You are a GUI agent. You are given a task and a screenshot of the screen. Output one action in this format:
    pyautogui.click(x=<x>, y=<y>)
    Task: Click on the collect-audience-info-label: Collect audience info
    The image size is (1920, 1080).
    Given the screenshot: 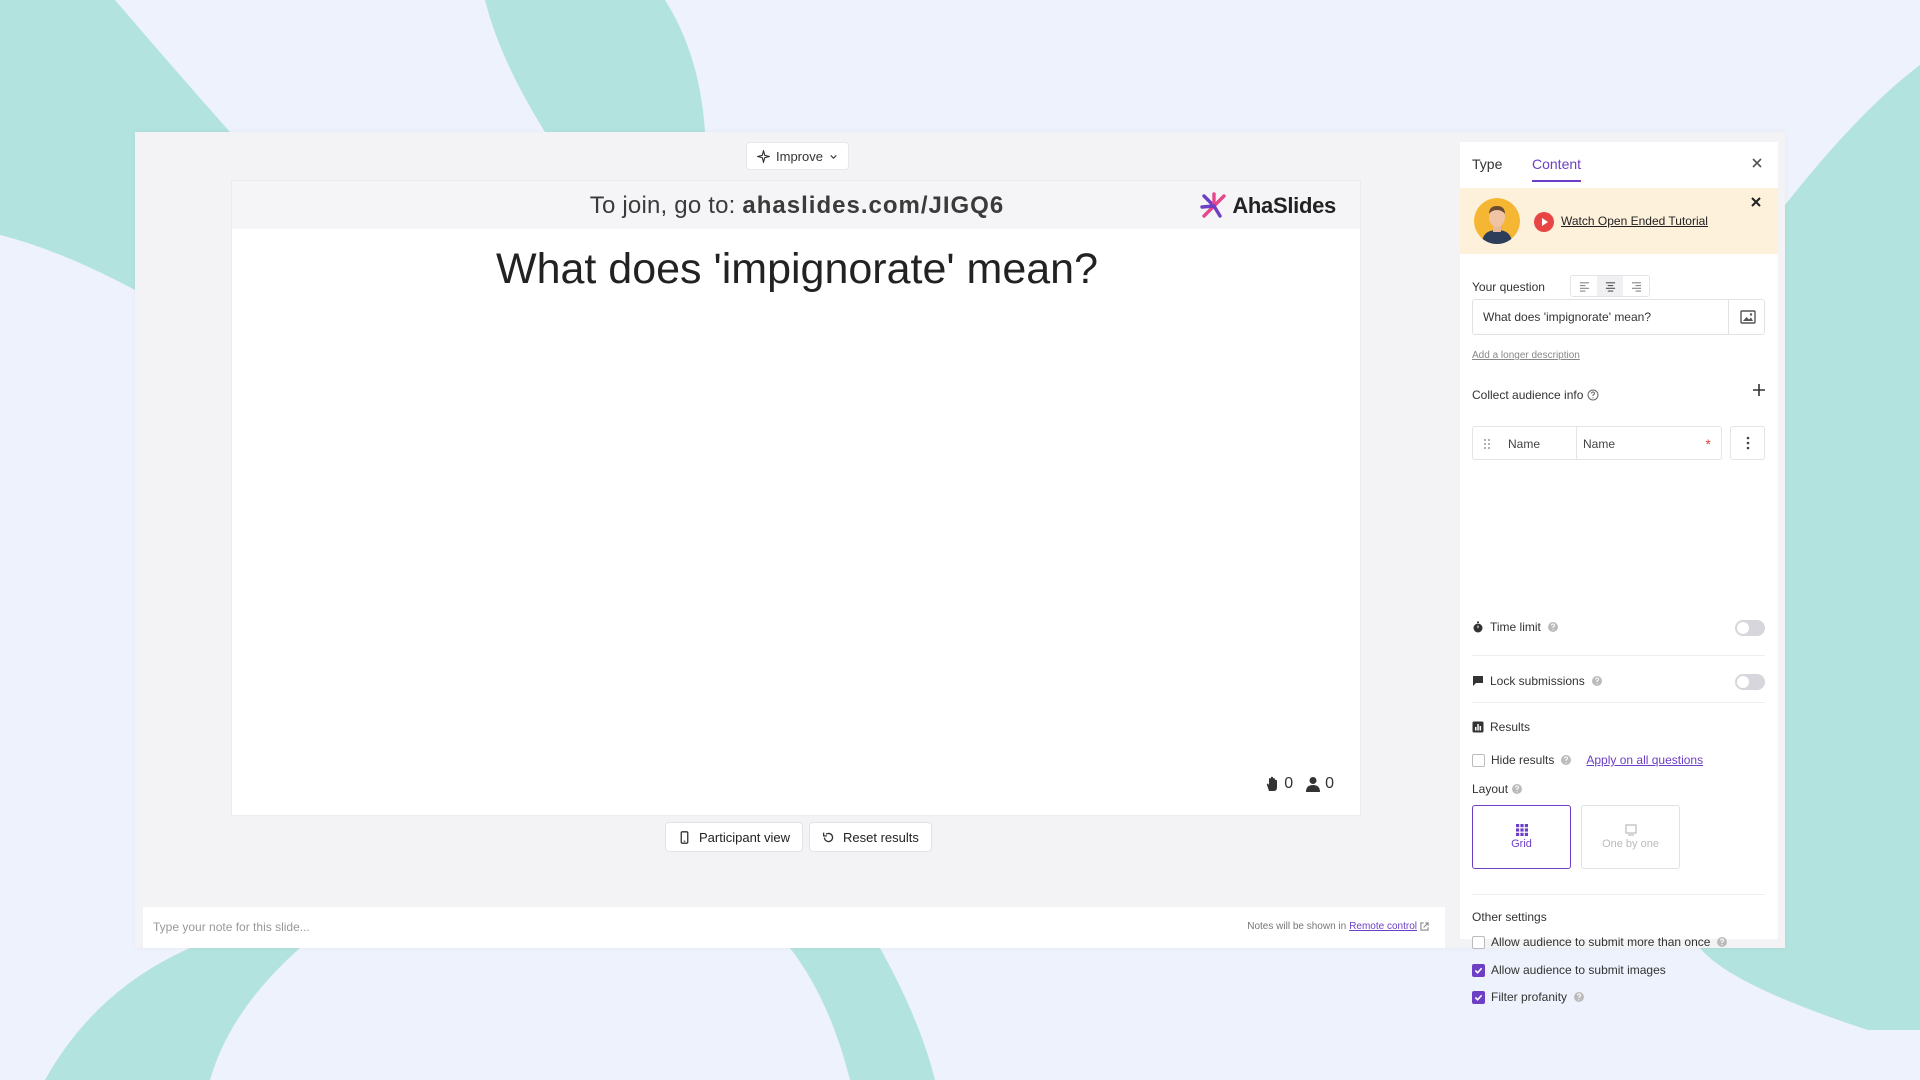 What is the action you would take?
    pyautogui.click(x=1535, y=395)
    